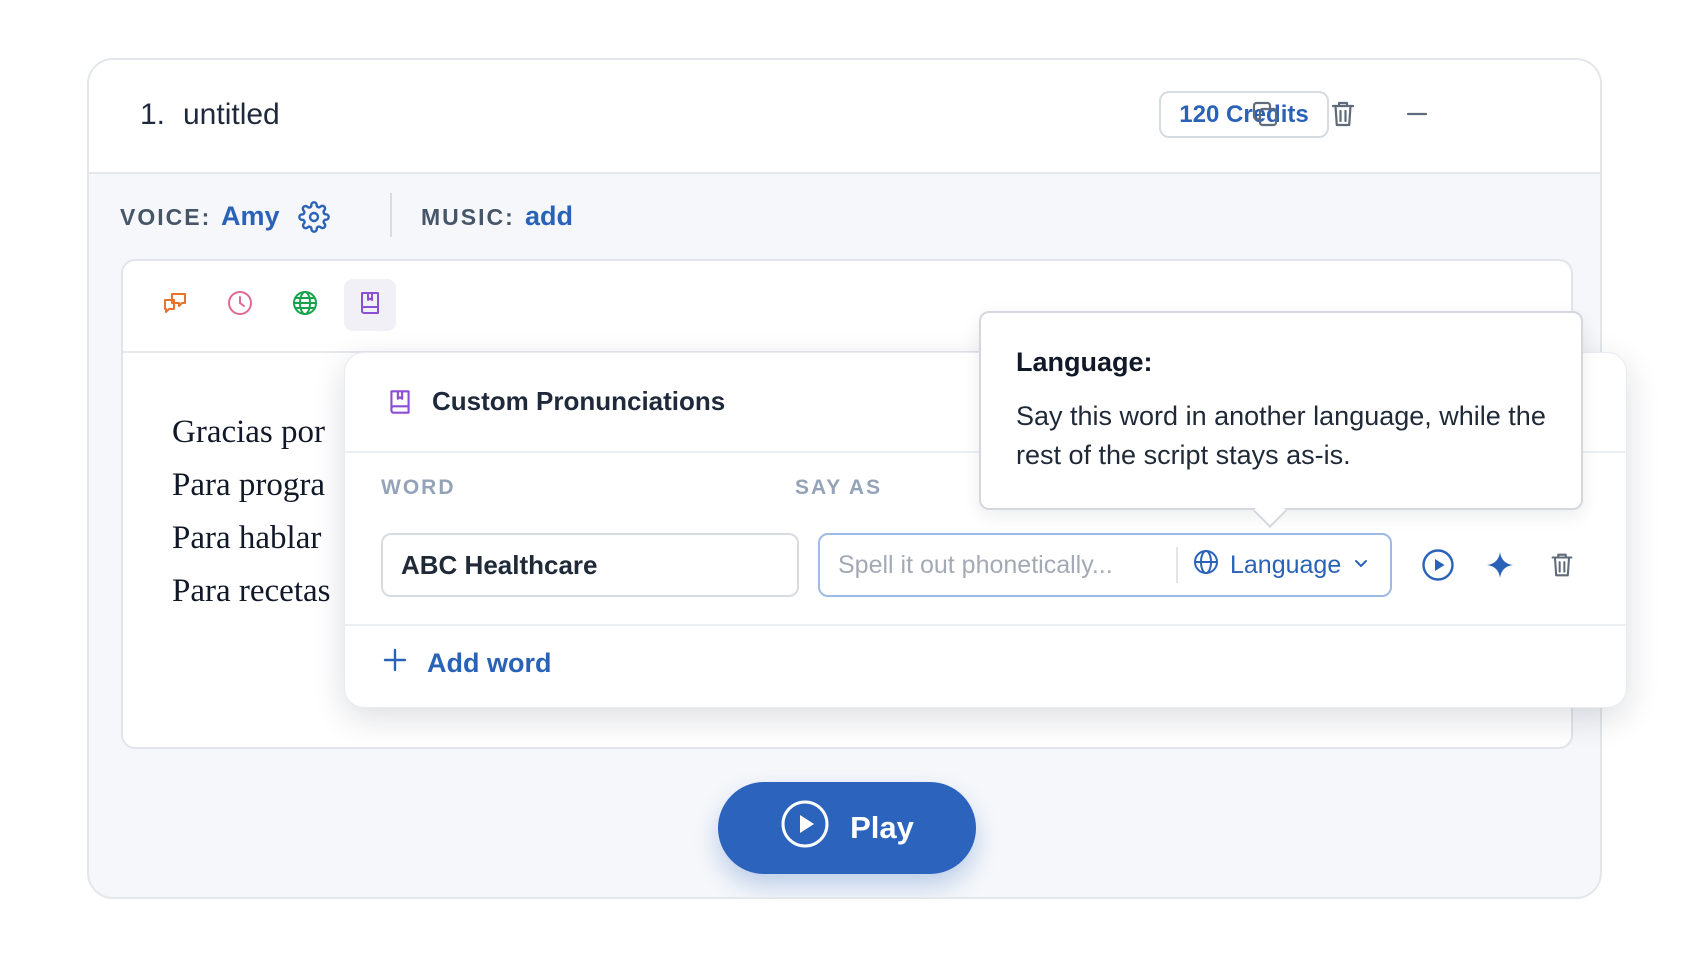 This screenshot has height=976, width=1704. I want to click on minimize-icon, so click(1417, 114).